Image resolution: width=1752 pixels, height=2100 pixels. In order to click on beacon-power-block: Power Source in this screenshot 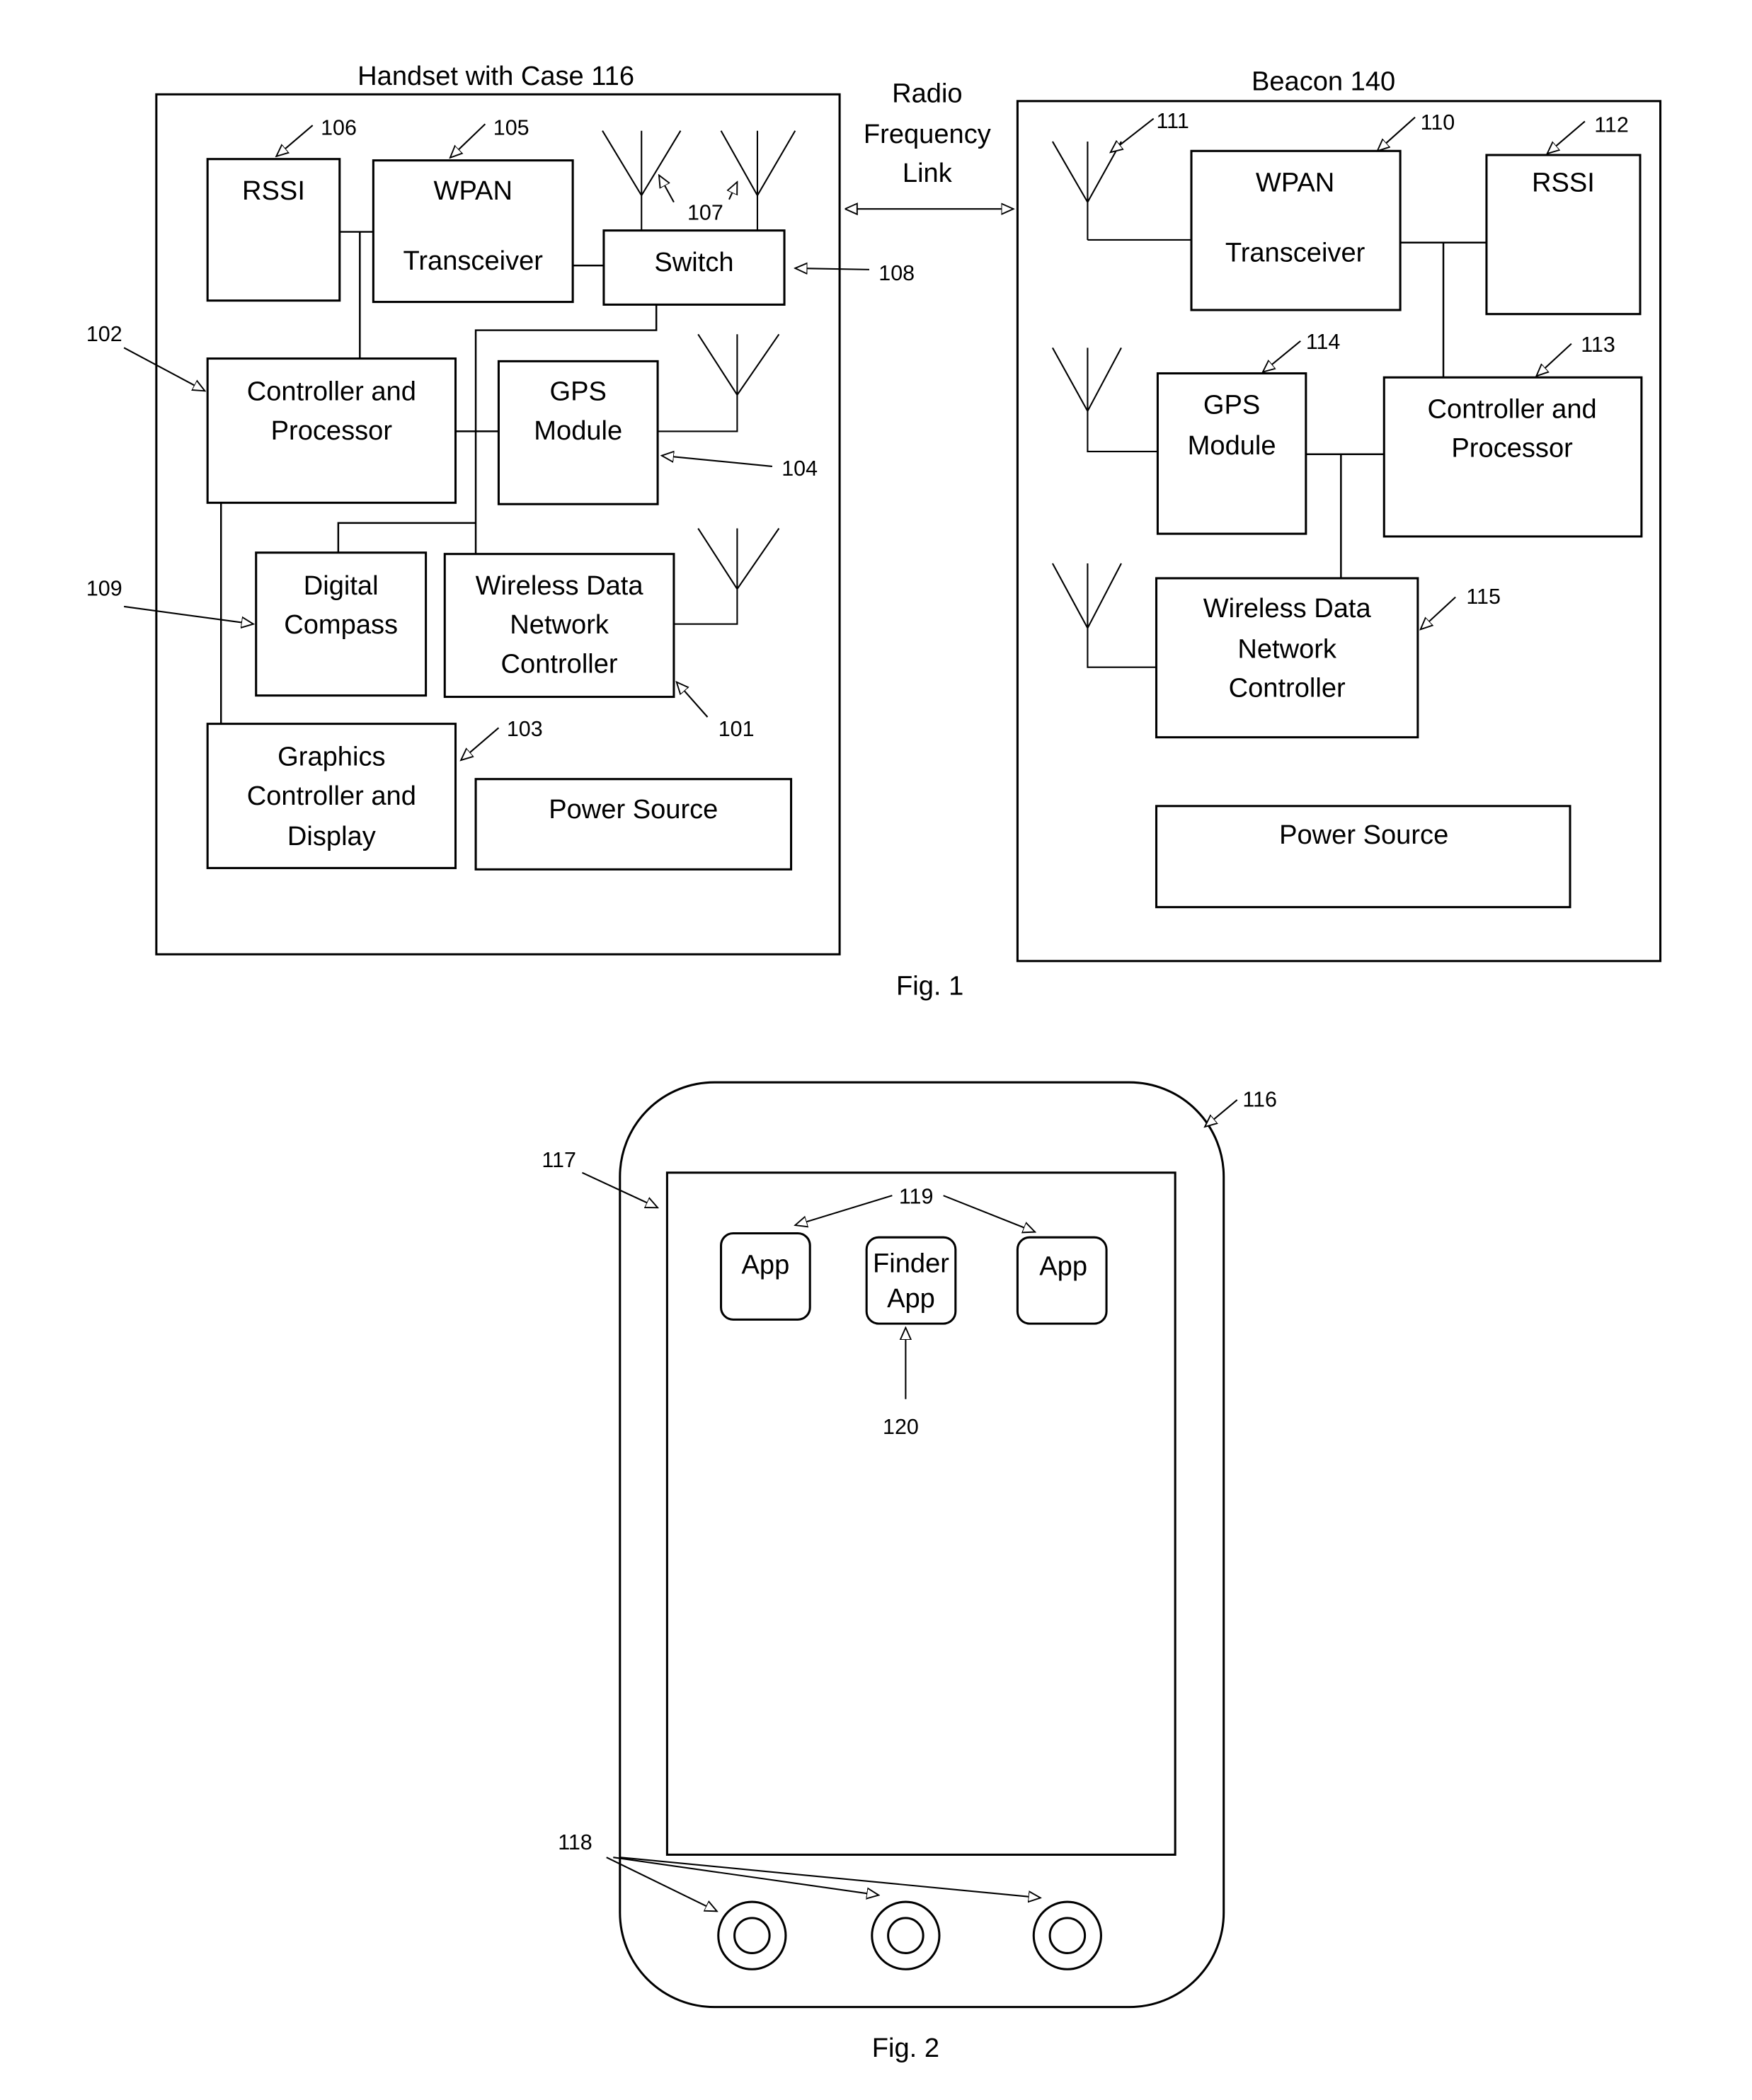, I will do `click(1363, 857)`.